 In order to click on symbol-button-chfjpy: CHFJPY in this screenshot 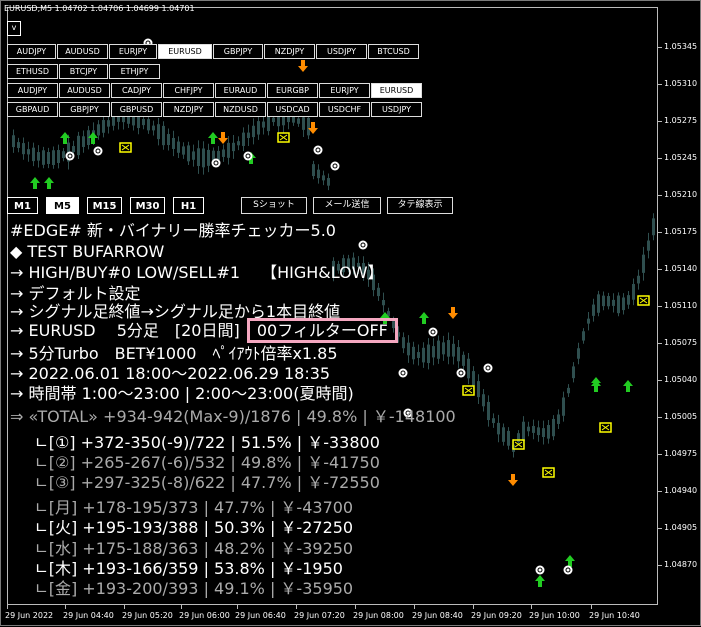, I will do `click(188, 90)`.